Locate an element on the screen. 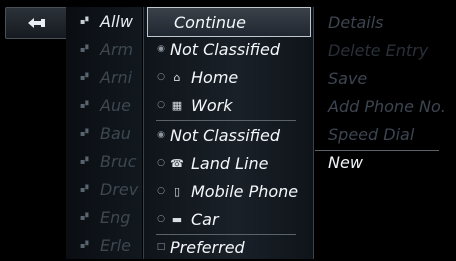 This screenshot has width=456, height=261. delete-entry-item: Delete Entry is located at coordinates (378, 50).